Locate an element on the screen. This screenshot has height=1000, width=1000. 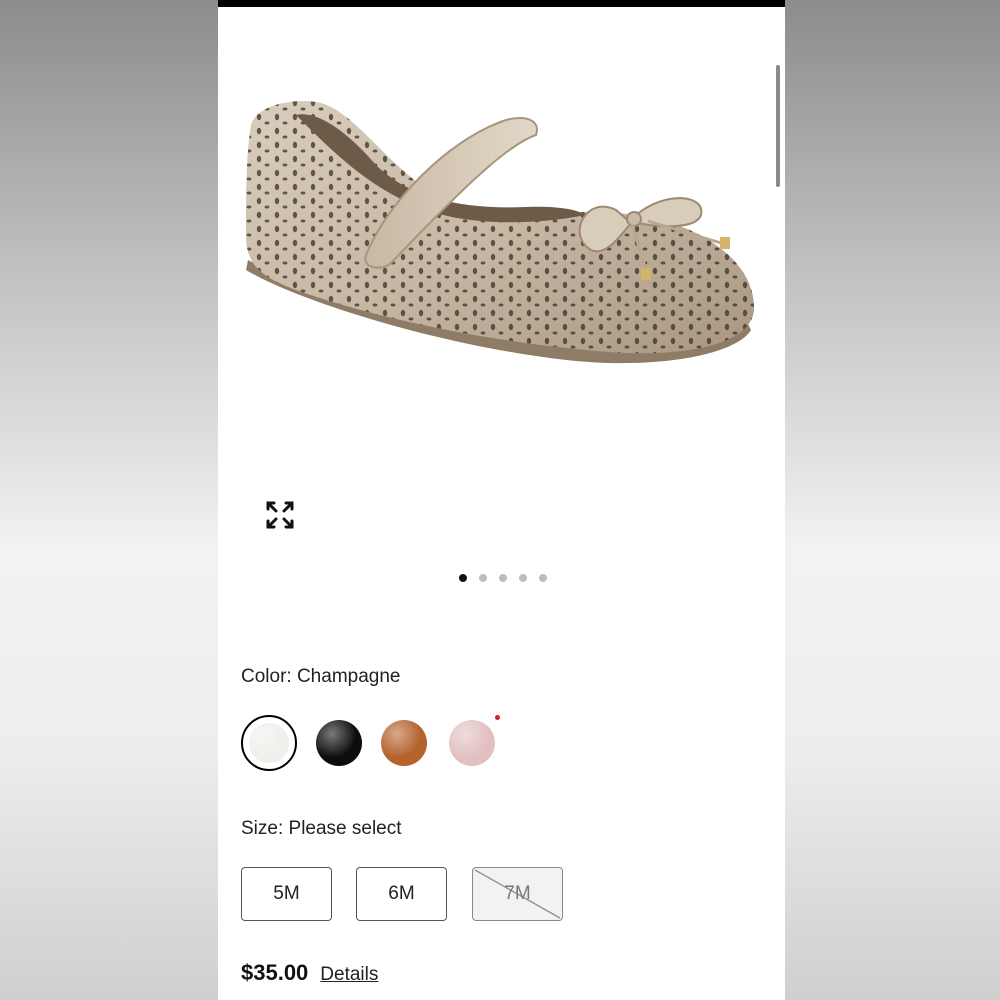
size-option-label: 7M is located at coordinates (517, 893).